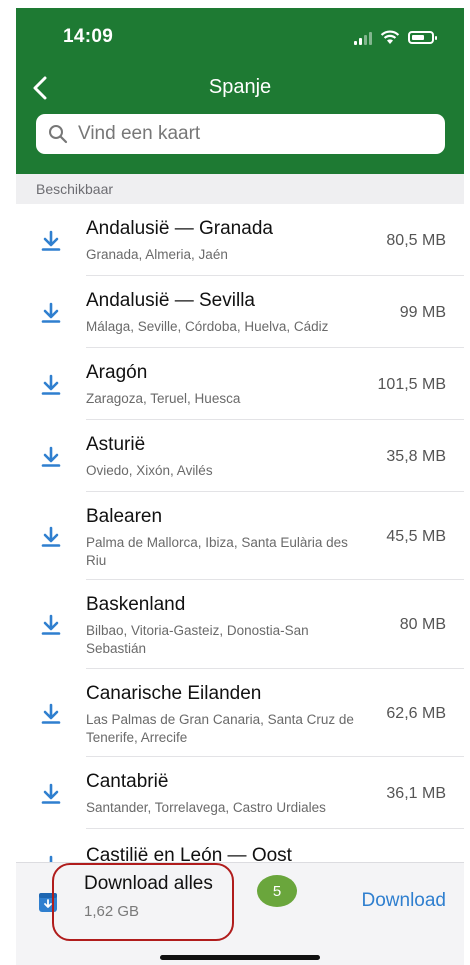 The image size is (470, 965). Describe the element at coordinates (416, 793) in the screenshot. I see `region-size: 36,1 MB` at that location.